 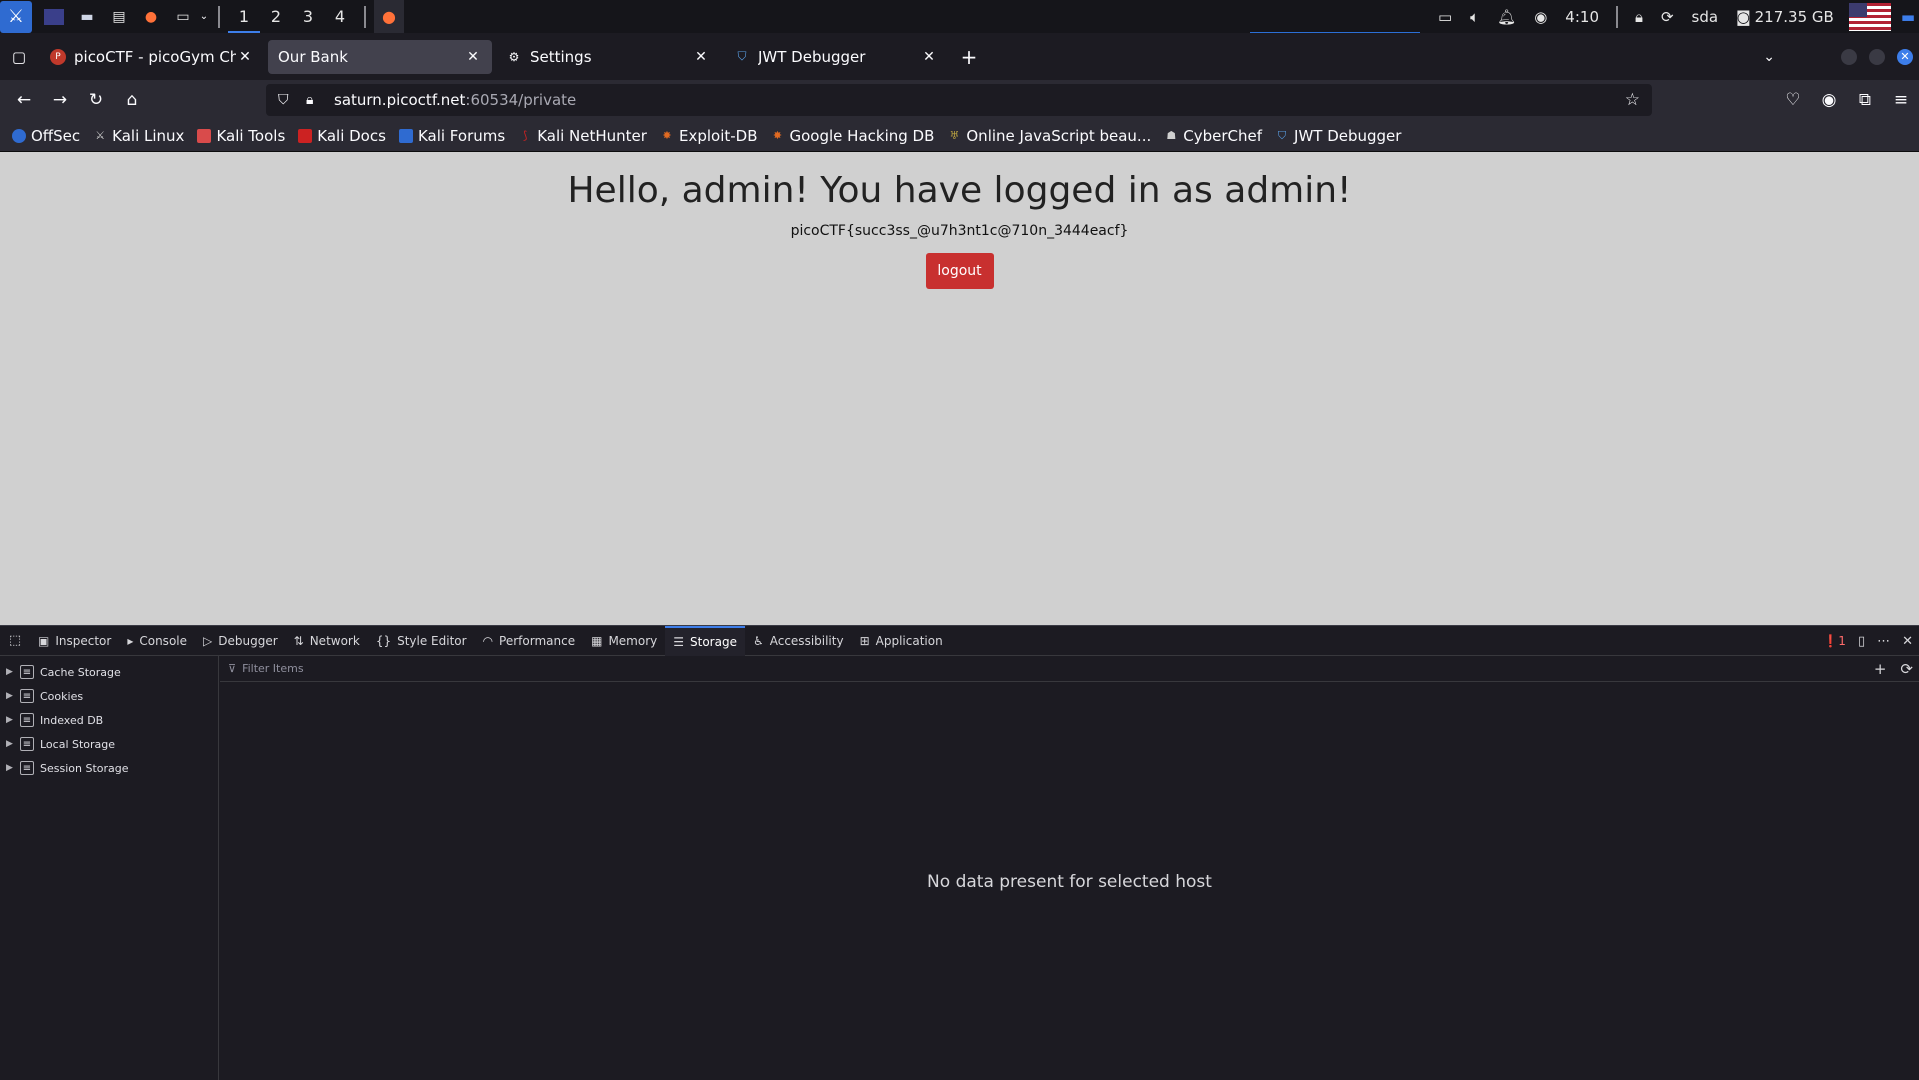 I want to click on firefox-icon: ●, so click(x=389, y=16).